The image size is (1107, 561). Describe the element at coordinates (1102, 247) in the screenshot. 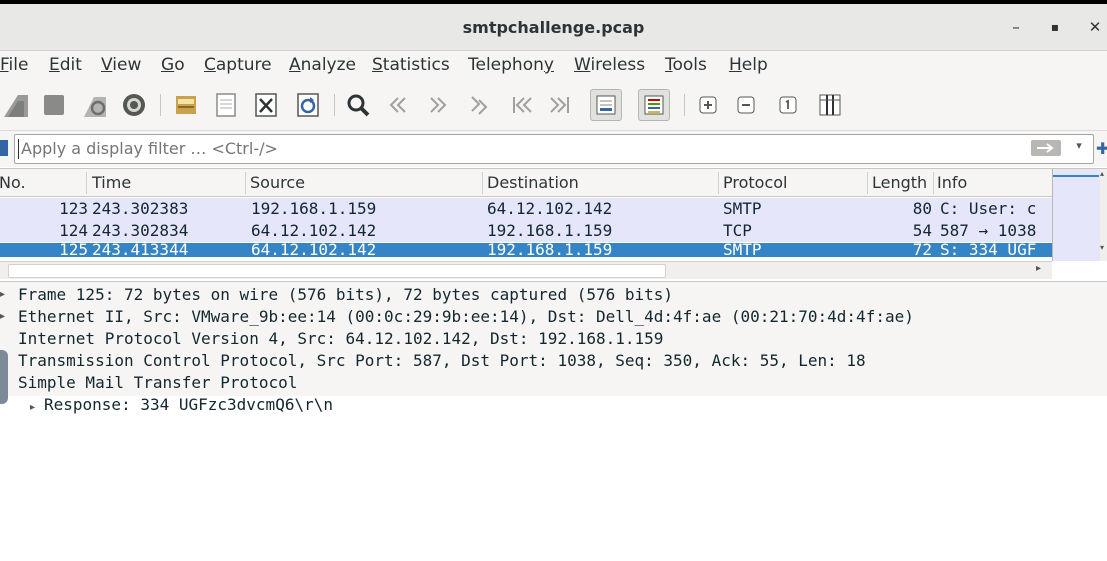

I see `scroll-down-icon: ▾` at that location.